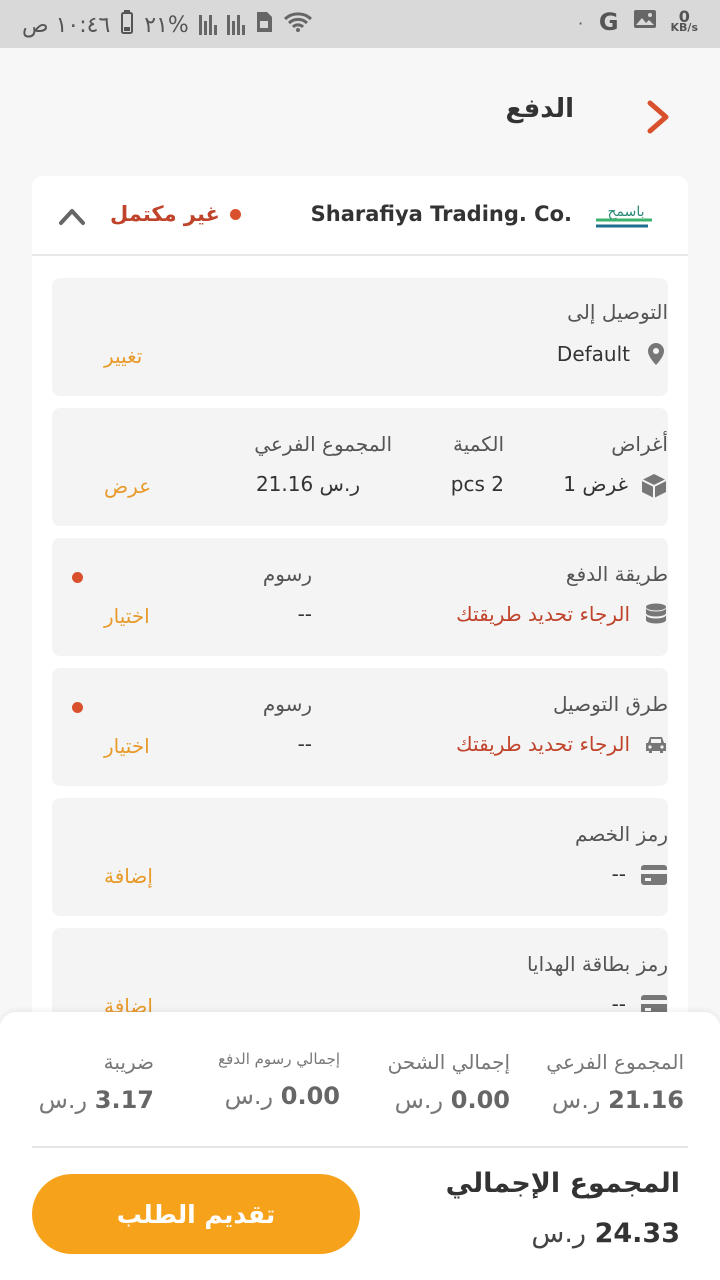 This screenshot has height=1280, width=720. Describe the element at coordinates (684, 27) in the screenshot. I see `net-speed-unit: KB/s` at that location.